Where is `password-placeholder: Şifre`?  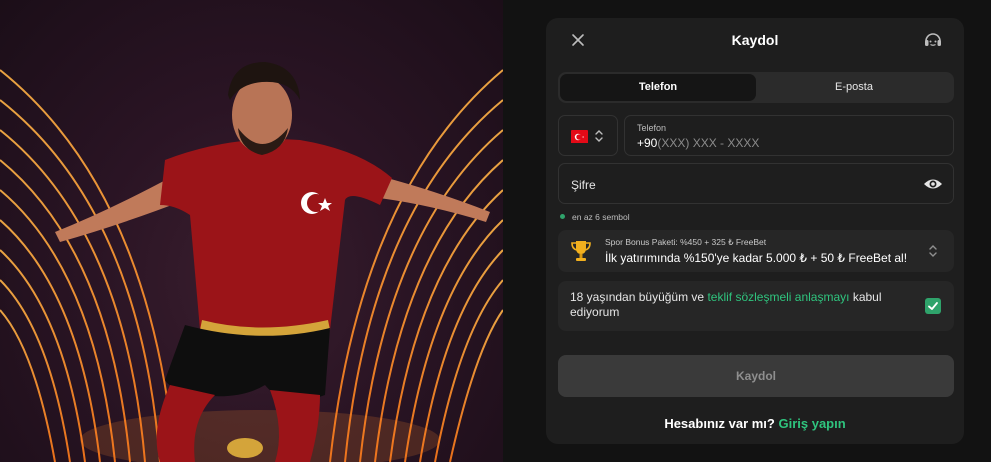
password-placeholder: Şifre is located at coordinates (583, 185).